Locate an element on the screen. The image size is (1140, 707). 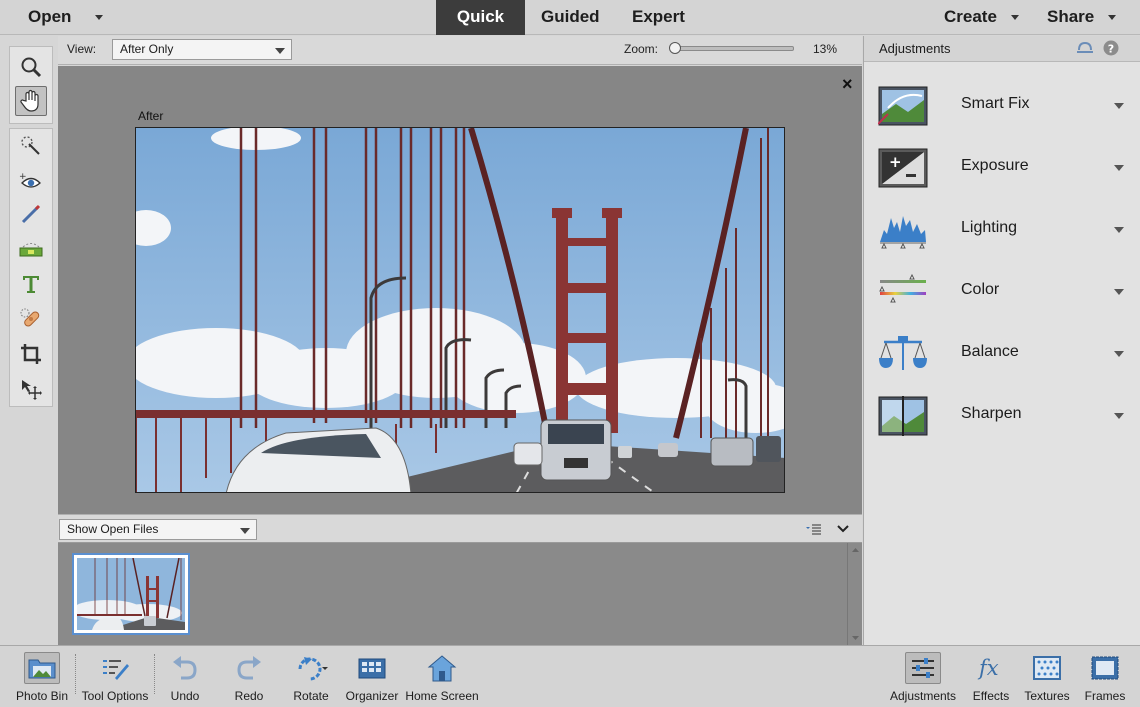
open-label: Open is located at coordinates (50, 16).